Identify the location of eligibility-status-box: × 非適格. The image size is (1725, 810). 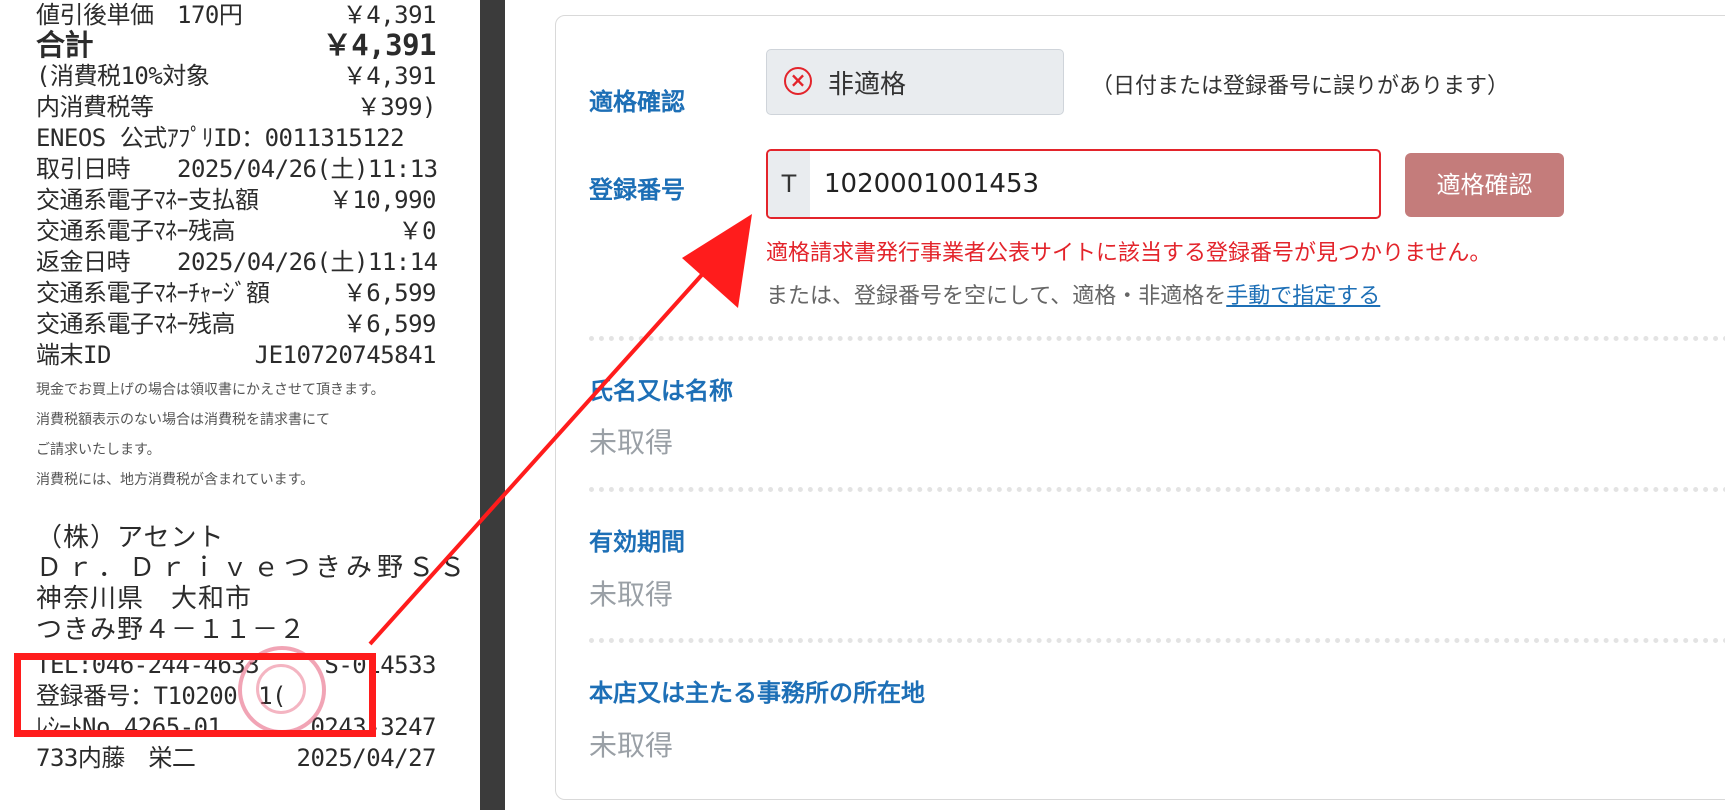
(915, 82).